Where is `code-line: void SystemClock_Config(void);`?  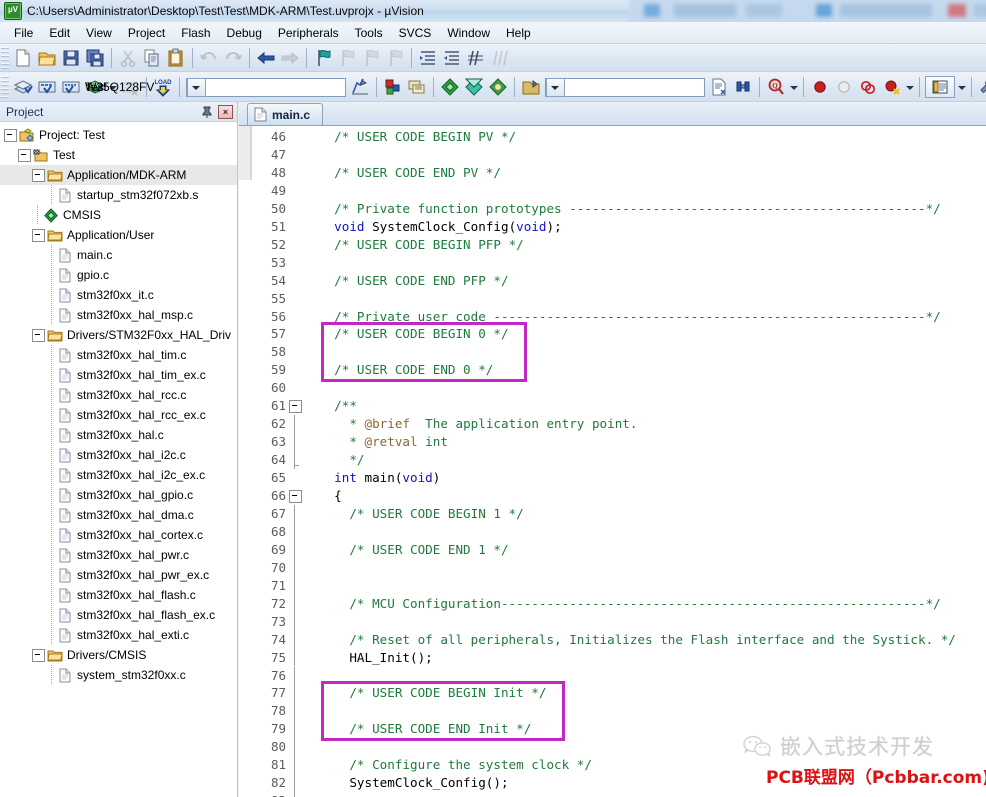 code-line: void SystemClock_Config(void); is located at coordinates (440, 227).